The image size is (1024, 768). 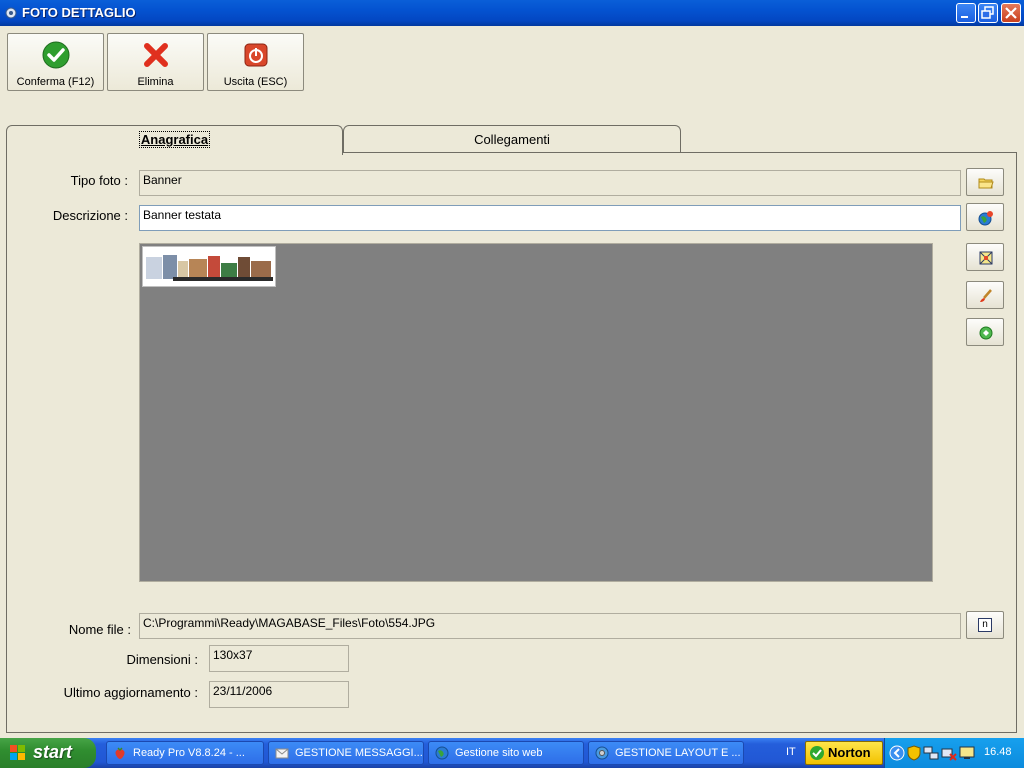 I want to click on start-label: start, so click(x=53, y=752).